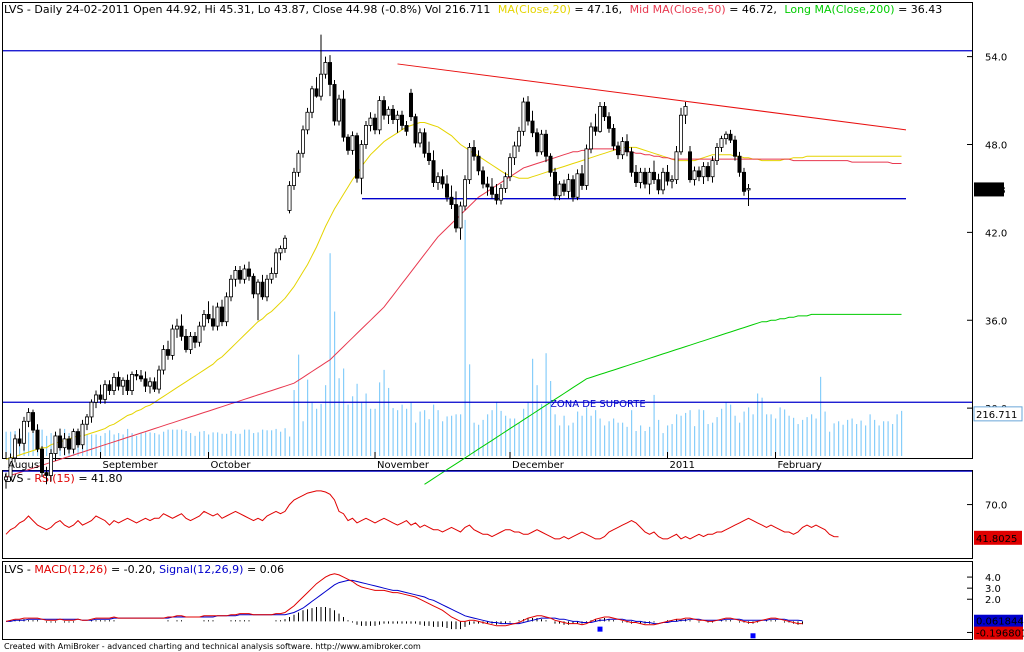  What do you see at coordinates (600, 629) in the screenshot?
I see `macd-cross-marker` at bounding box center [600, 629].